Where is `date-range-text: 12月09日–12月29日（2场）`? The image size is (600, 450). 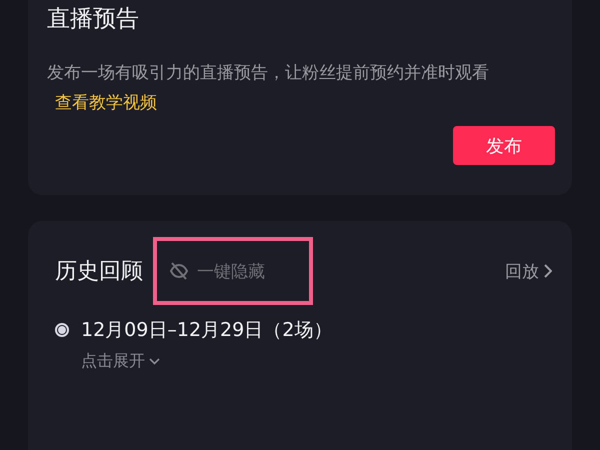 date-range-text: 12月09日–12月29日（2场） is located at coordinates (206, 330).